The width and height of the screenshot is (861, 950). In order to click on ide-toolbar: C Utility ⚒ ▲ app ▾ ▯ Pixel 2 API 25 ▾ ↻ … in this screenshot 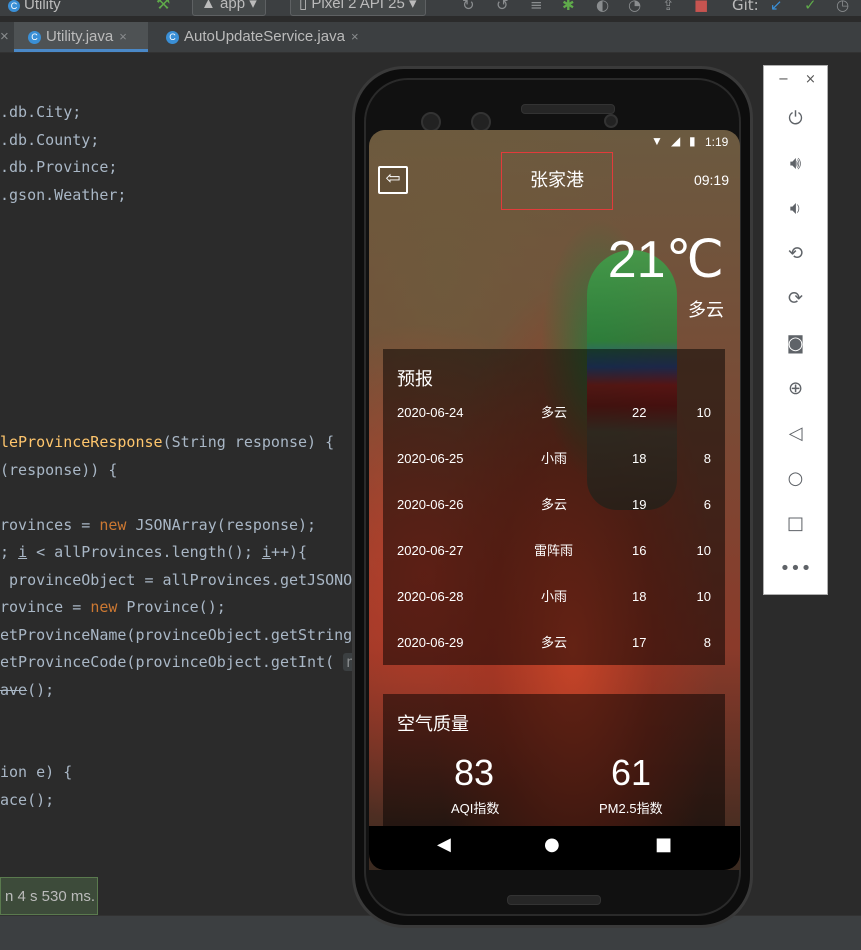, I will do `click(430, 8)`.